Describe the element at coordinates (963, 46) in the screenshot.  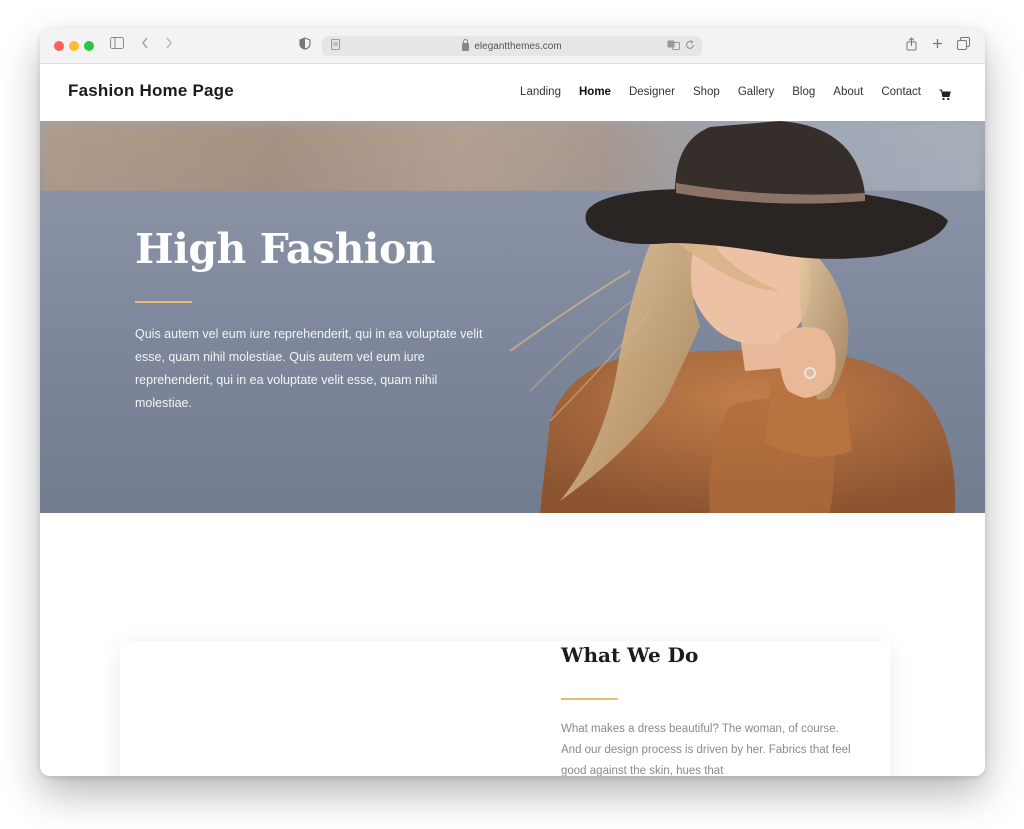
I see `tab-overview-icon` at that location.